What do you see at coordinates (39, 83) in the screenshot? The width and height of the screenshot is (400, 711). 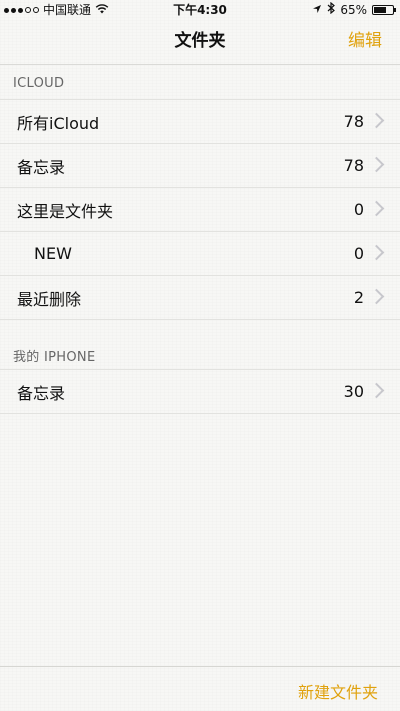 I see `section-header-icloud: ICLOUD` at bounding box center [39, 83].